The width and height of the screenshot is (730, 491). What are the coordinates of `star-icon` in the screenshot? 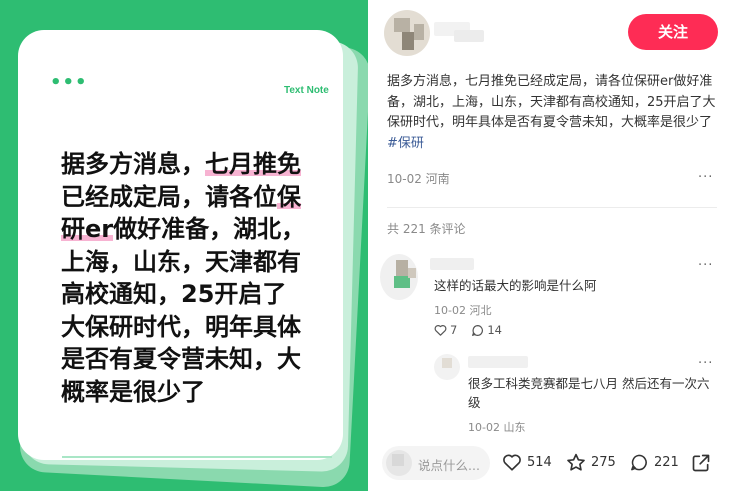 It's located at (576, 462).